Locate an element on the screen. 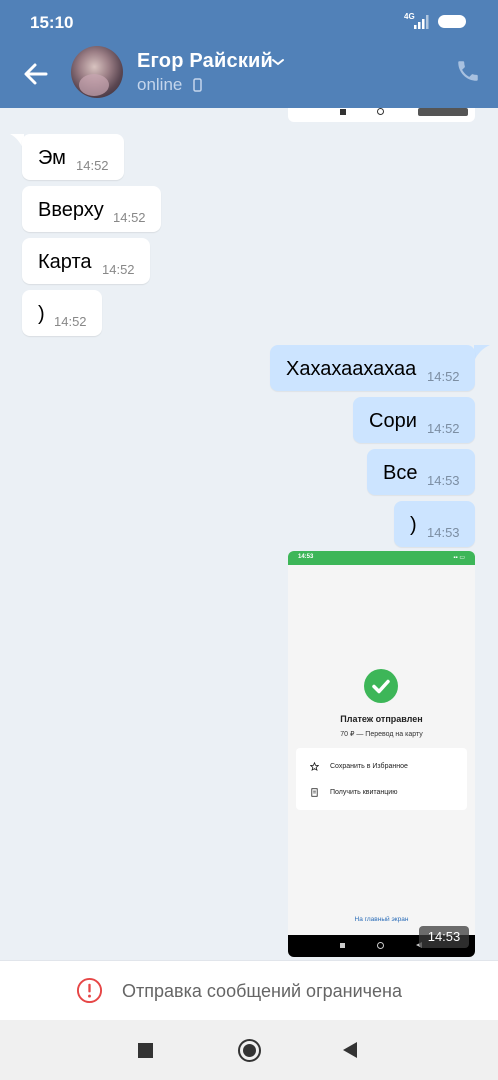 This screenshot has width=498, height=1080. outgoing-message: Хахахаахахаа 14:52 is located at coordinates (372, 368).